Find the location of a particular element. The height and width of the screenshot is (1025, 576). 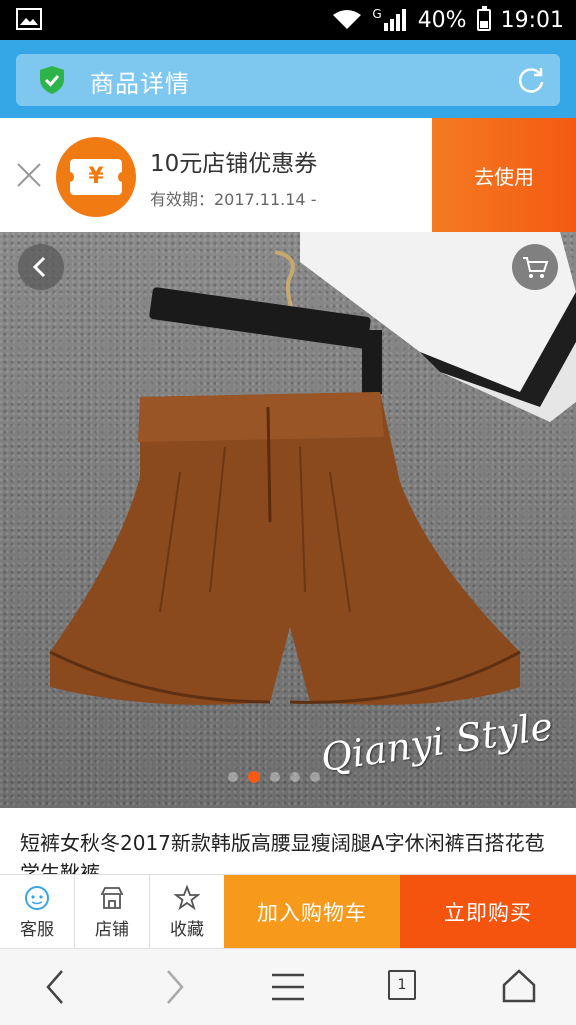

cart-button is located at coordinates (535, 267).